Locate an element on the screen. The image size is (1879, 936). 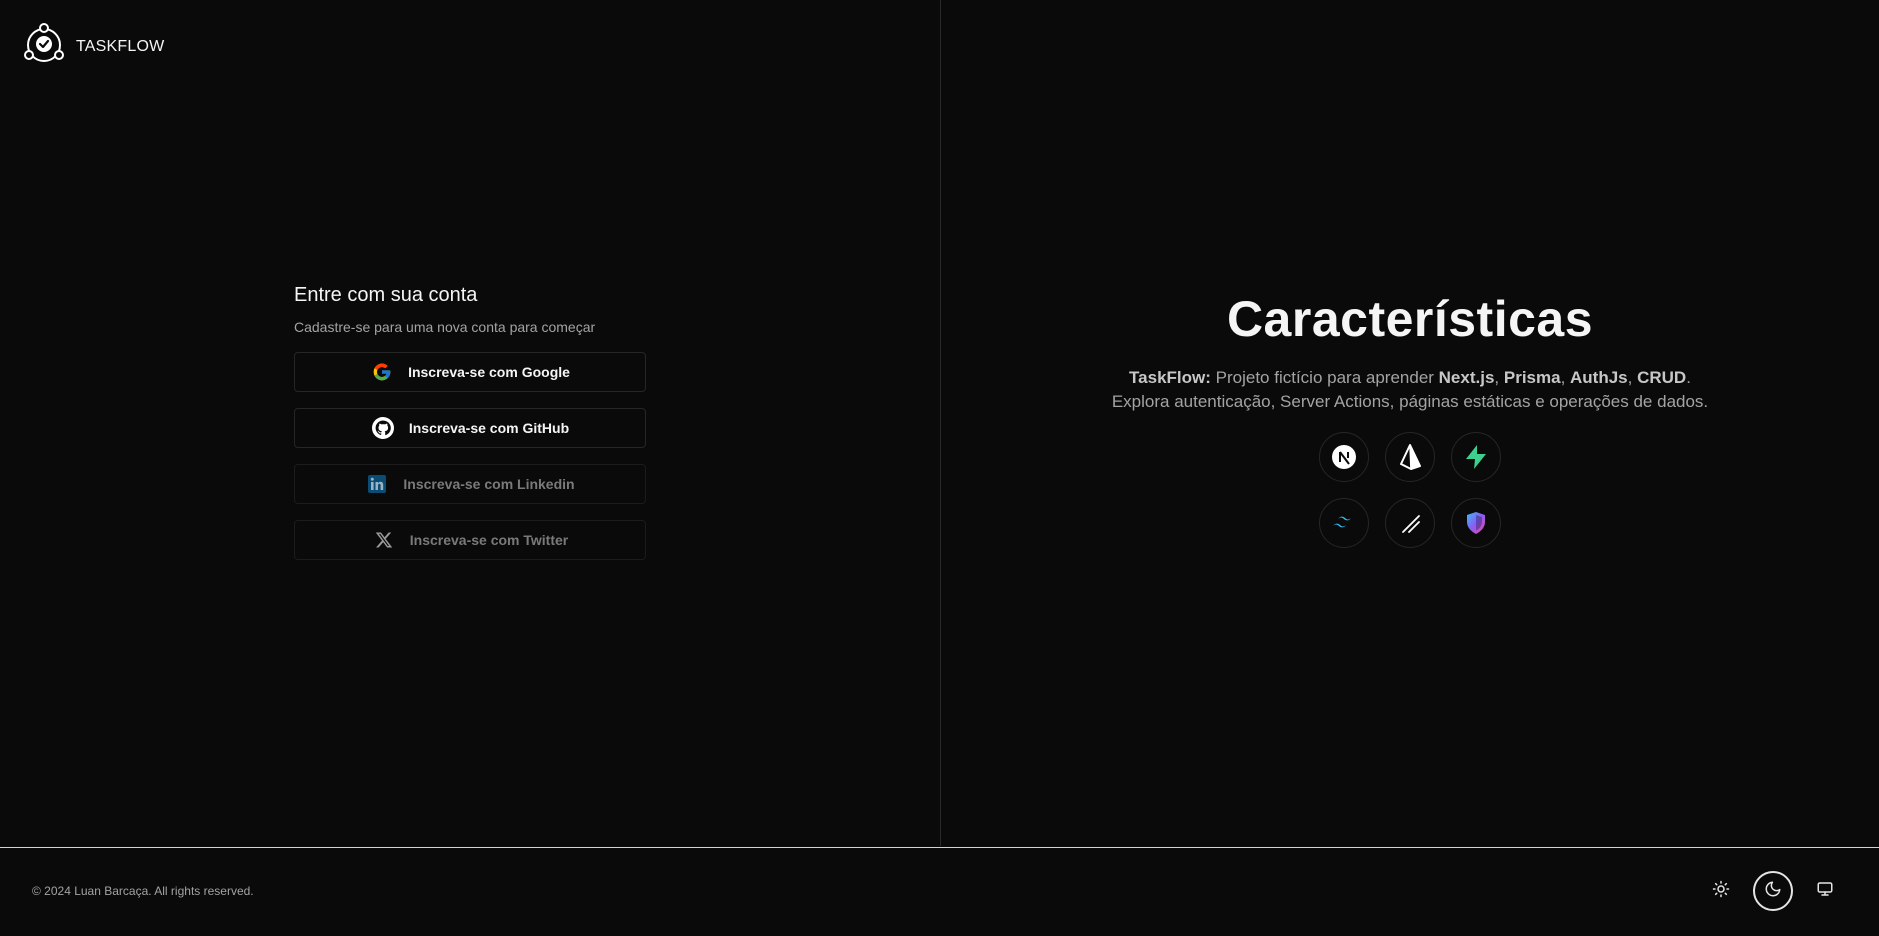
google-icon is located at coordinates (382, 372).